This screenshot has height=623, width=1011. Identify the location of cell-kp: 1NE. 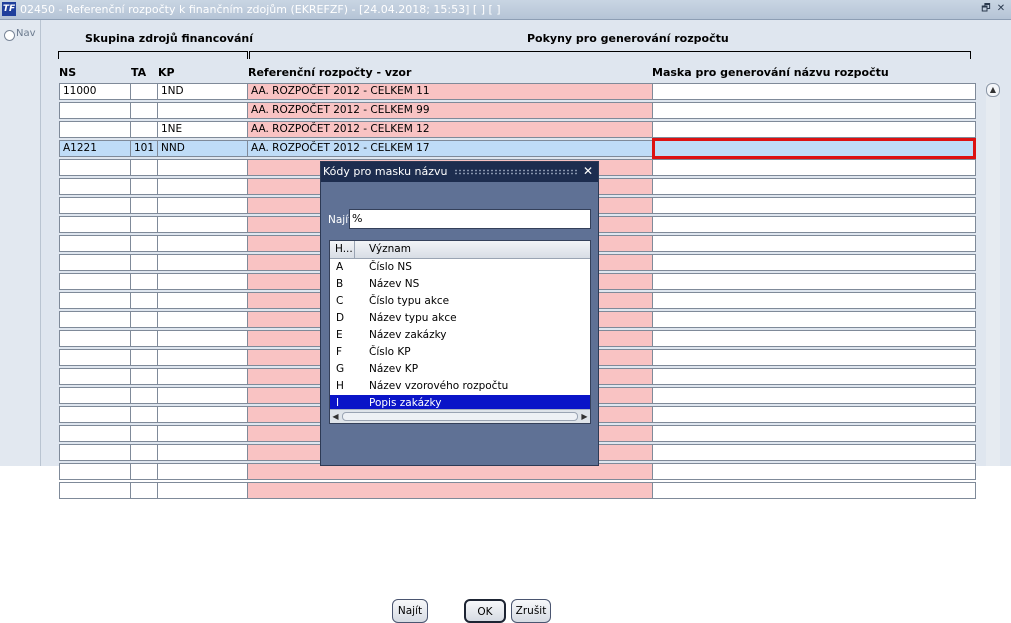
(202, 129).